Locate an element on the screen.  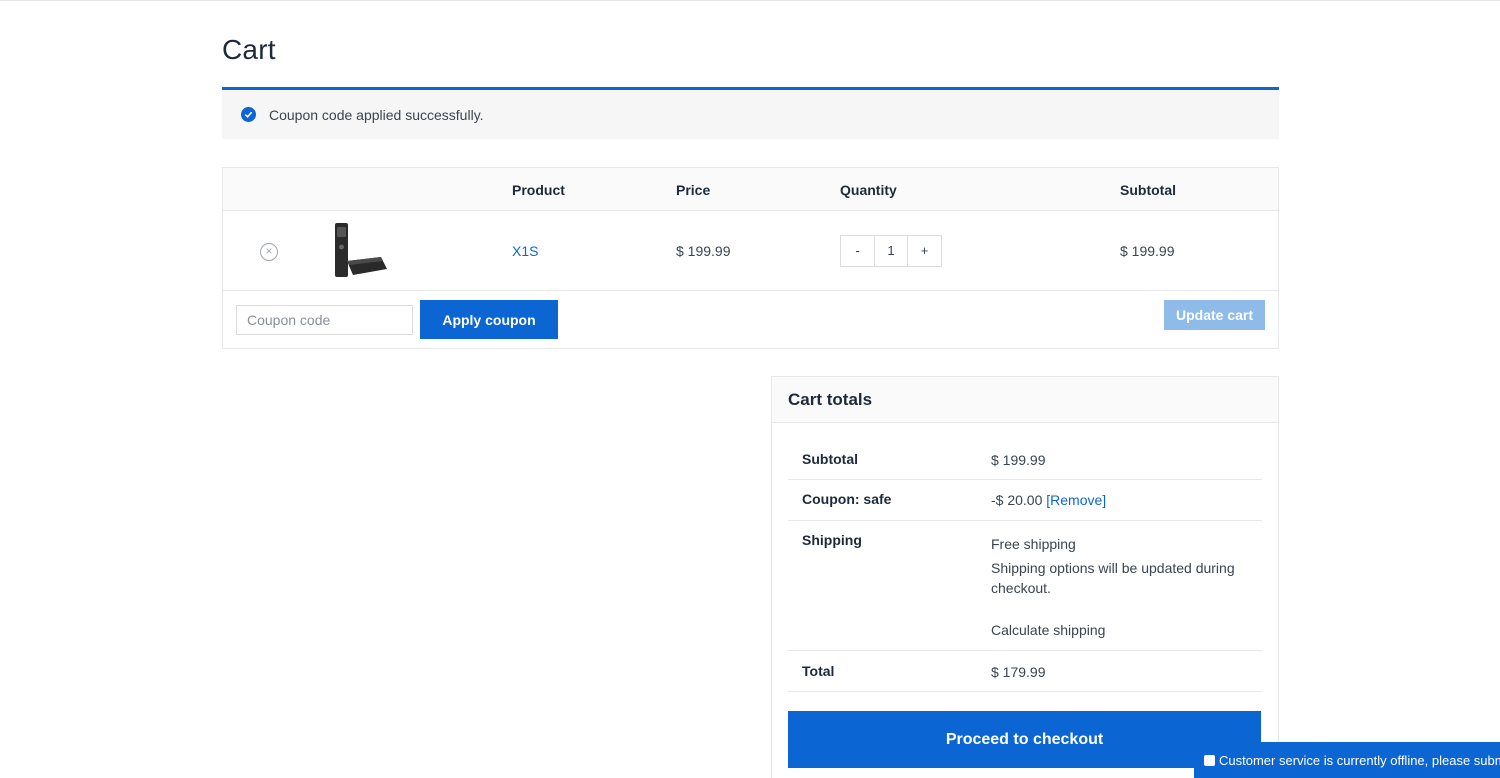
header-quantity: Quantity is located at coordinates (868, 190).